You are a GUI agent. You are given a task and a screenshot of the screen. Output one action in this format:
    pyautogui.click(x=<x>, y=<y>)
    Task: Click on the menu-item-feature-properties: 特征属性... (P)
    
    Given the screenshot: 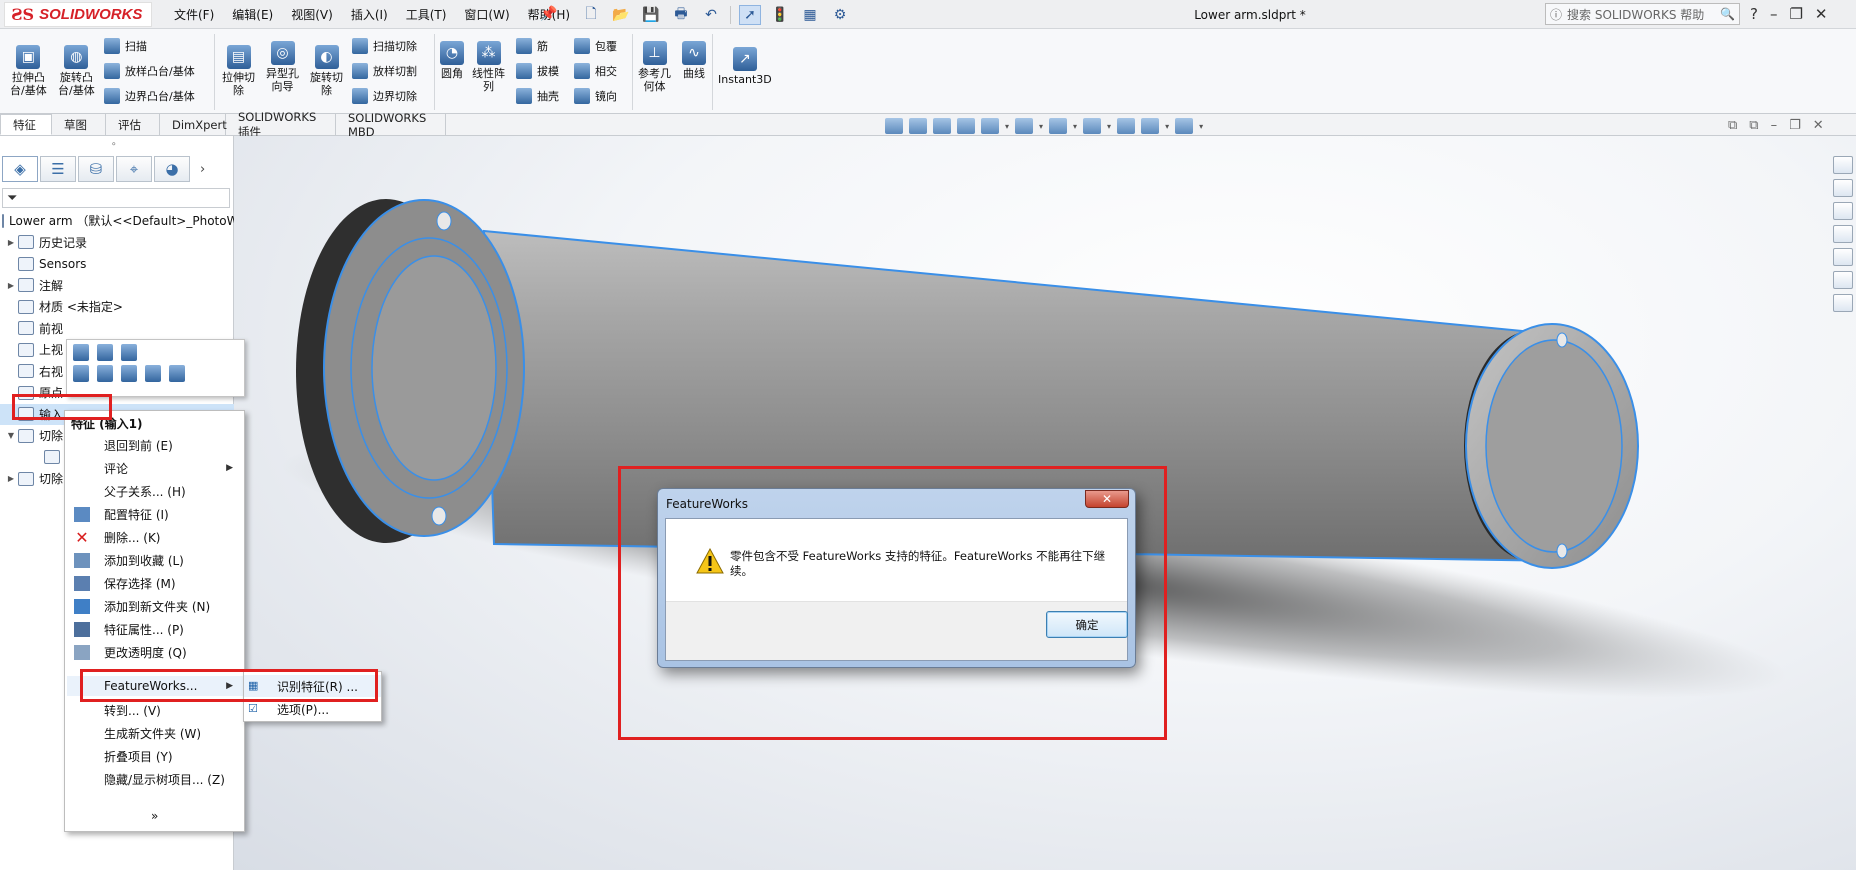 What is the action you would take?
    pyautogui.click(x=155, y=629)
    